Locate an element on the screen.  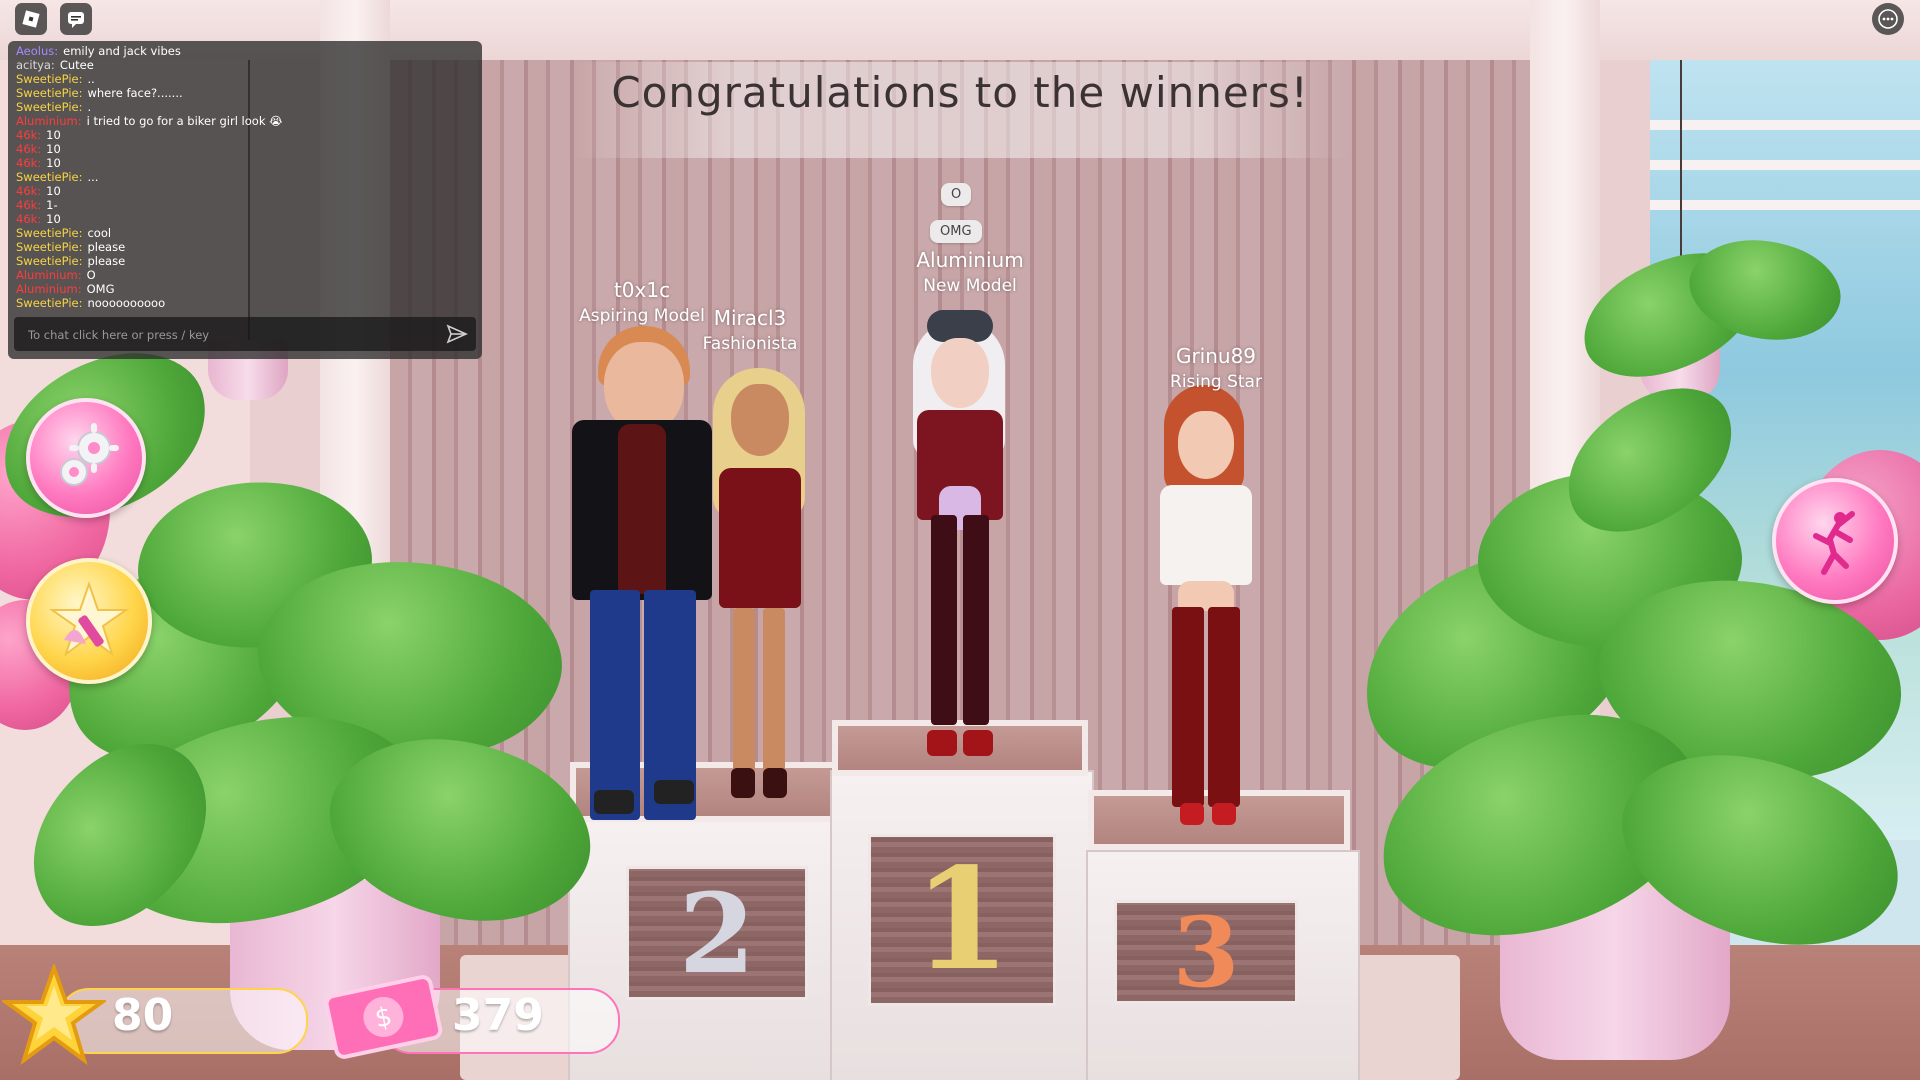
roblox-logo-icon is located at coordinates (31, 19).